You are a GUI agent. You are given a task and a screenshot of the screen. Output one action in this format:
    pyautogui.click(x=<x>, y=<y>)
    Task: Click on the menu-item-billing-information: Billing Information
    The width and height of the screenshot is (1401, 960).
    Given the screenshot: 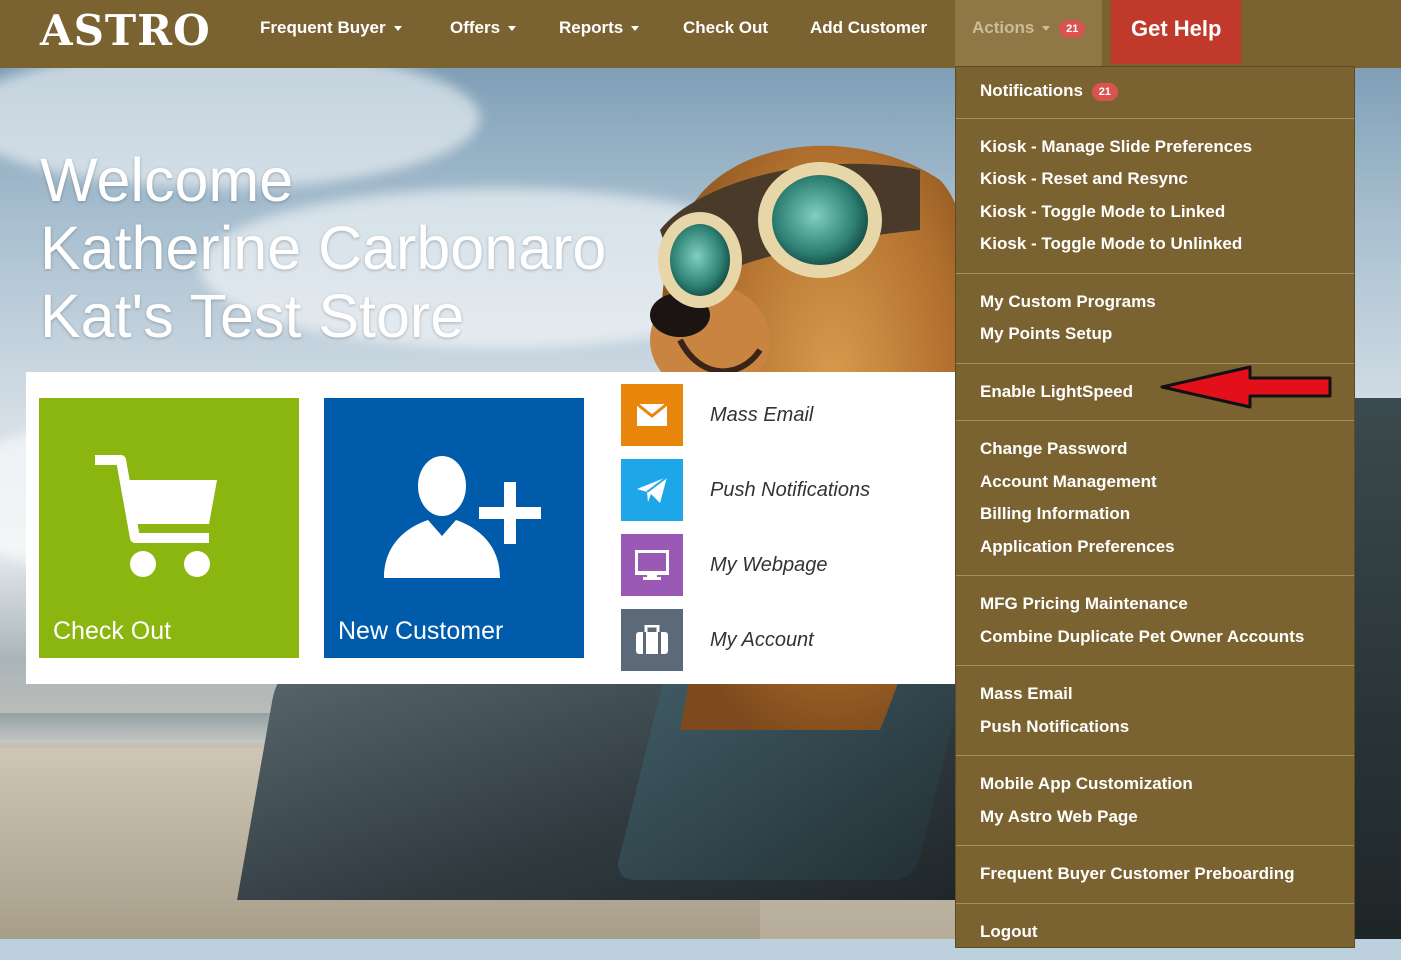 What is the action you would take?
    pyautogui.click(x=1155, y=514)
    